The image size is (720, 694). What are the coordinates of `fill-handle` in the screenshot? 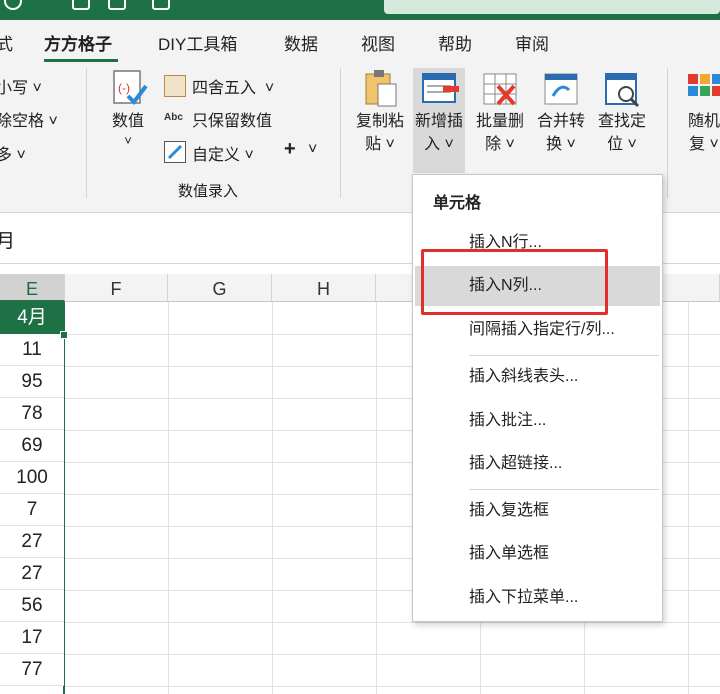 It's located at (64, 335).